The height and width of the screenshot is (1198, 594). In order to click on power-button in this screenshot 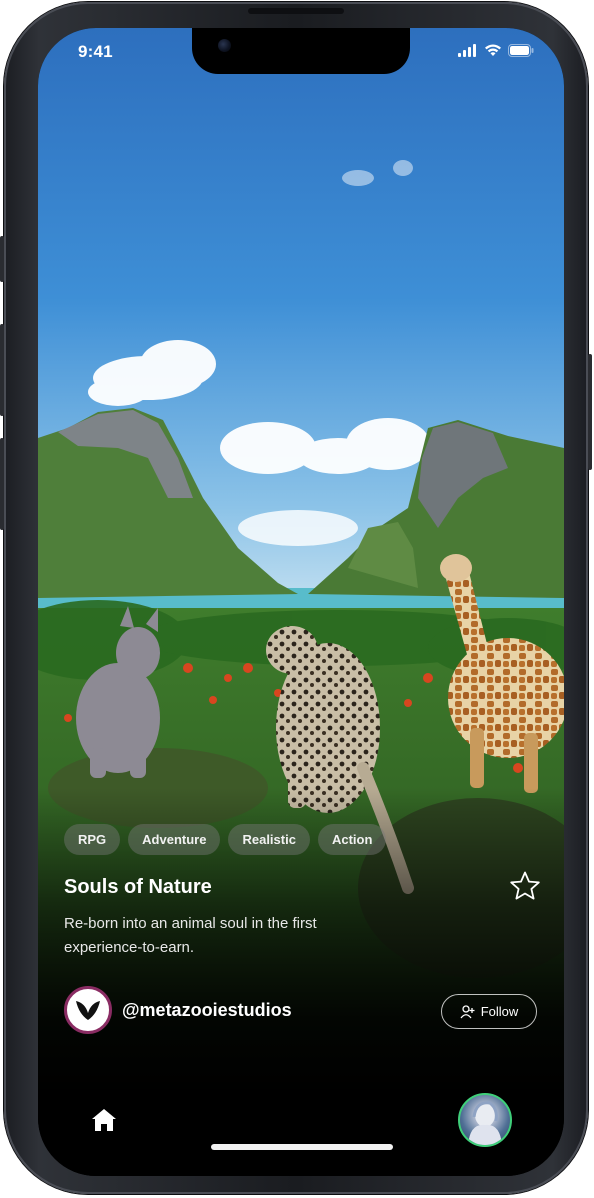, I will do `click(590, 412)`.